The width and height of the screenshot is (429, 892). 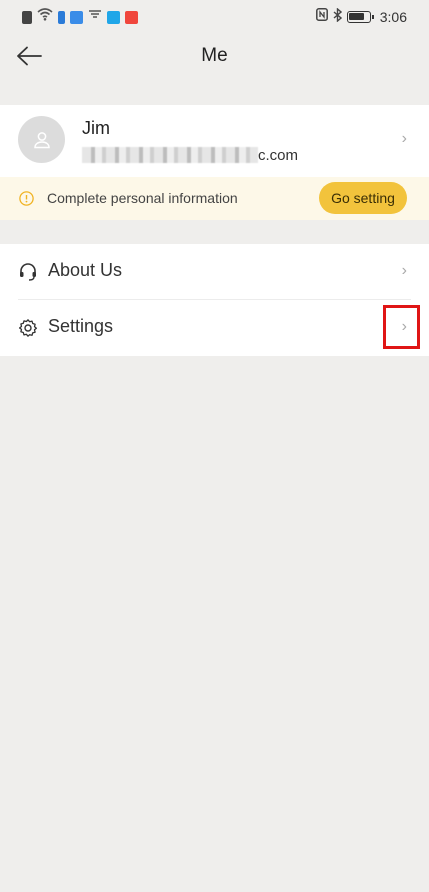 I want to click on battery-saver-icon, so click(x=61, y=17).